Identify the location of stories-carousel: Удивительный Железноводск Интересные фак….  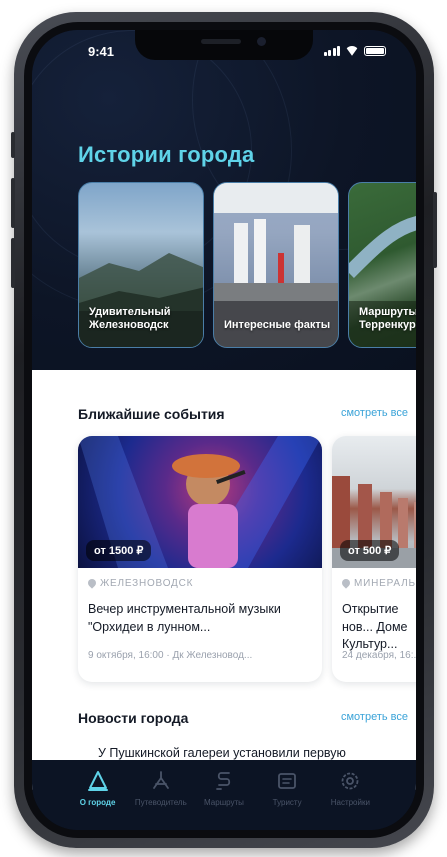
(247, 265).